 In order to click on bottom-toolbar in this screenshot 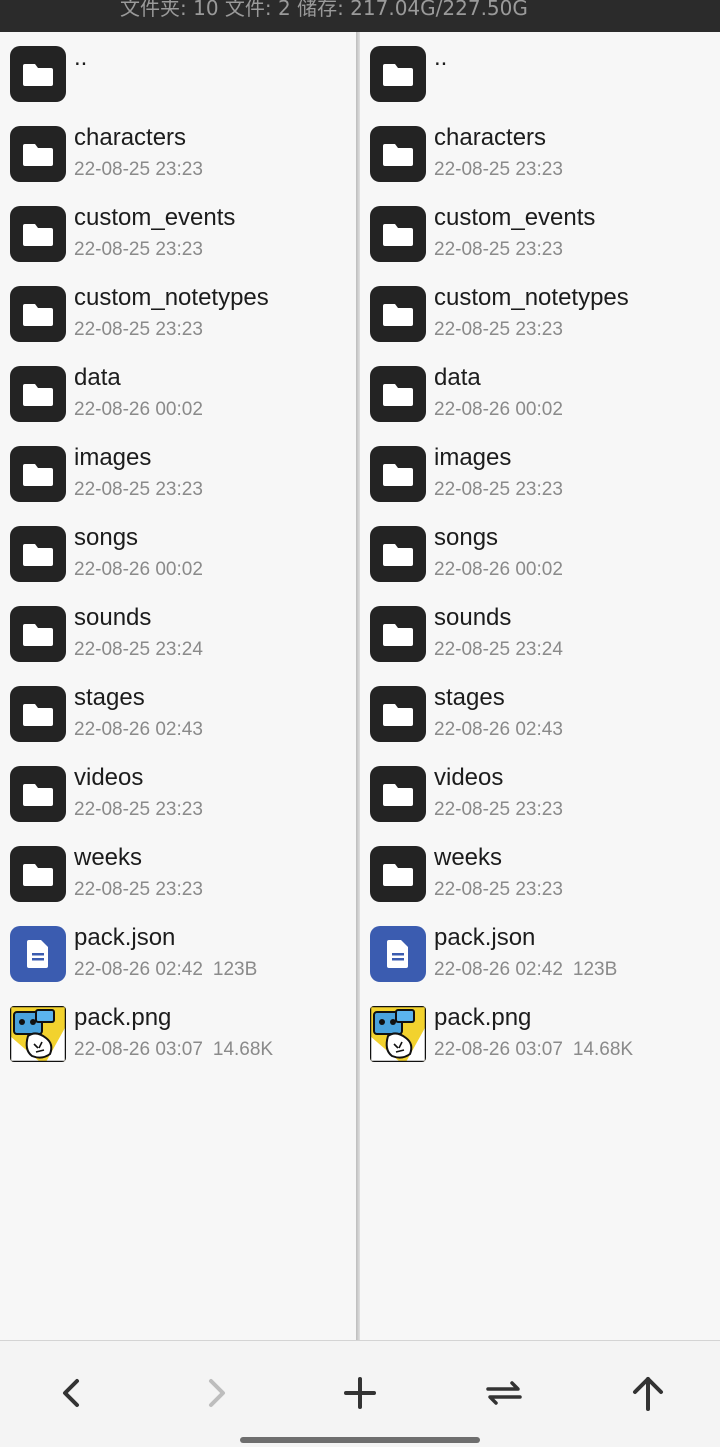, I will do `click(360, 1393)`.